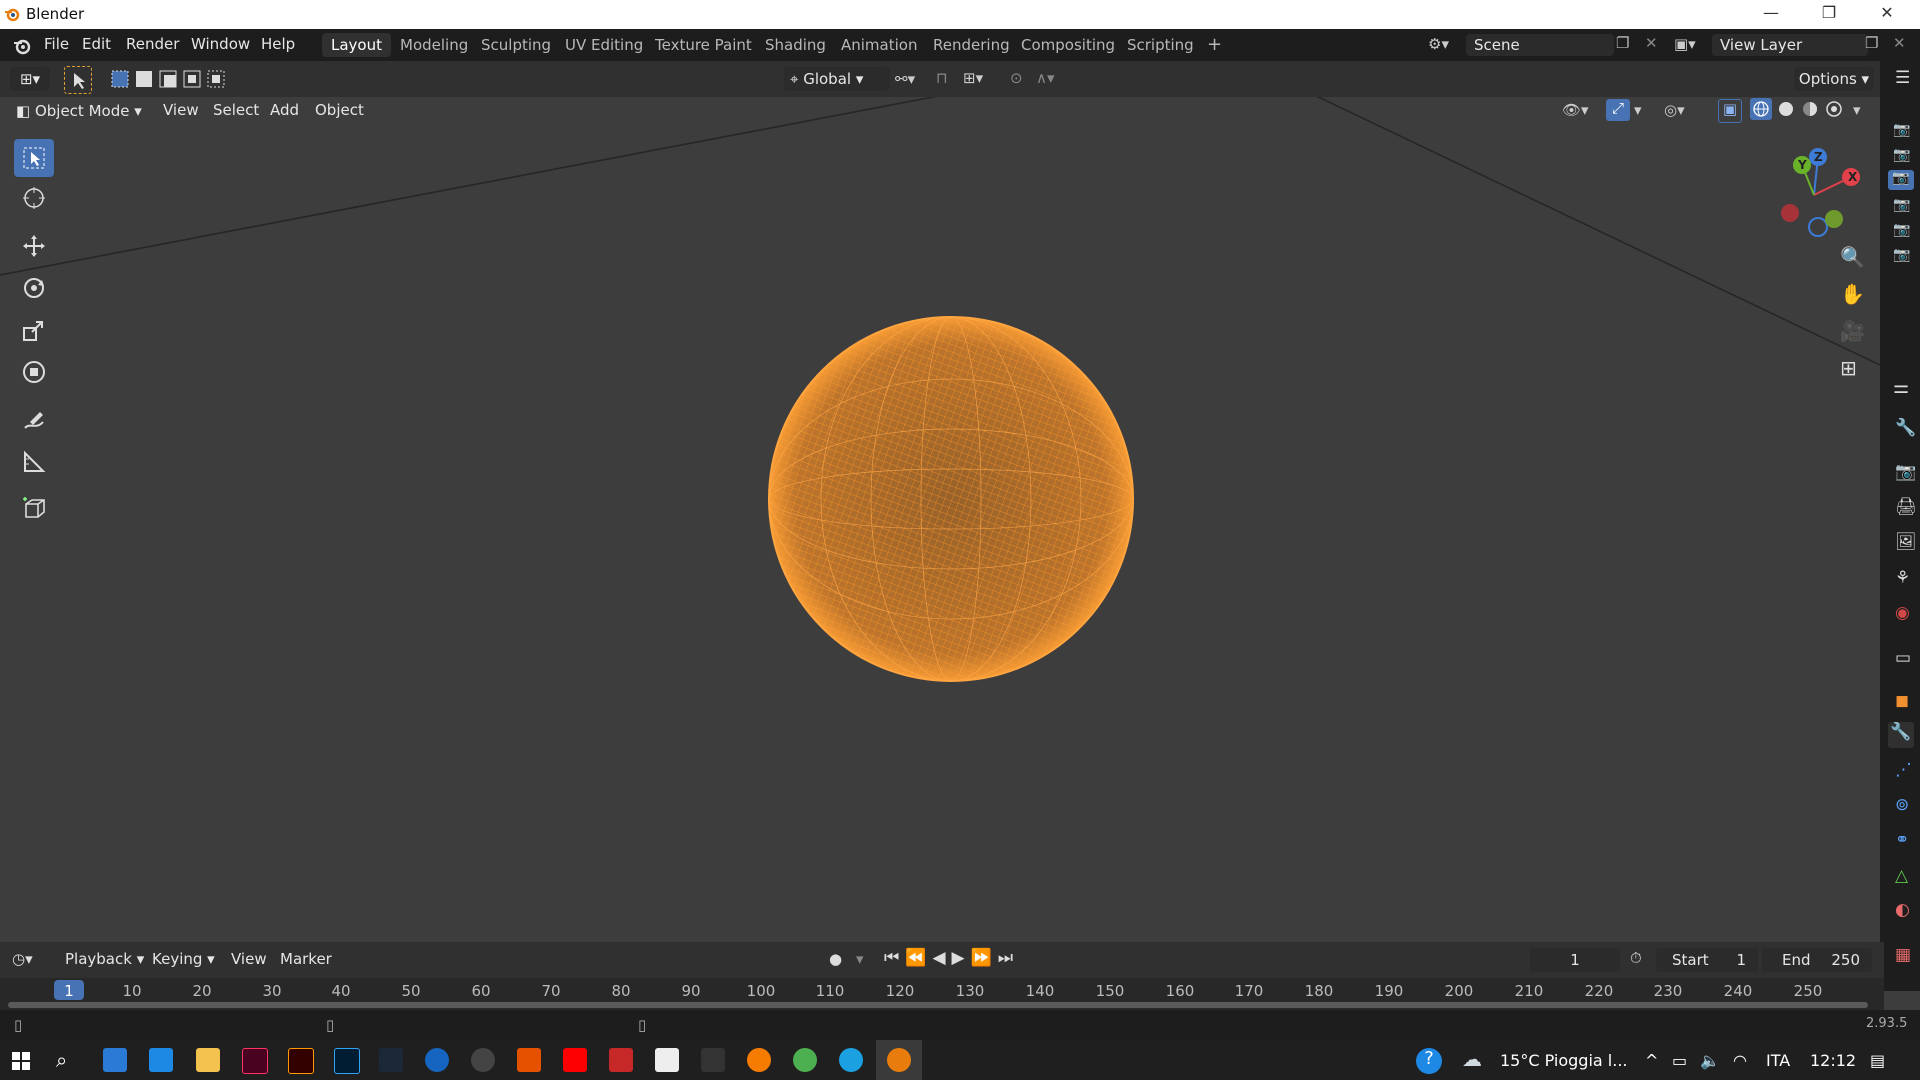  What do you see at coordinates (1778, 1060) in the screenshot?
I see `language-indicator: ITA` at bounding box center [1778, 1060].